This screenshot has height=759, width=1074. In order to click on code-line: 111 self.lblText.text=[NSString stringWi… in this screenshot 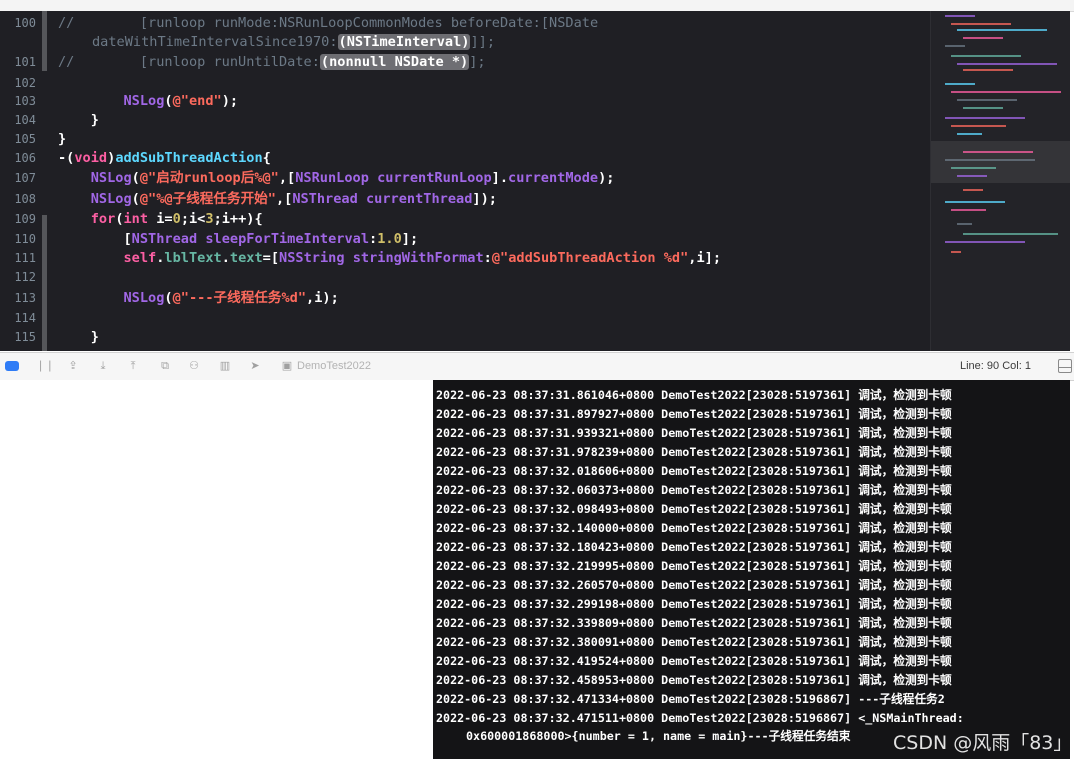, I will do `click(465, 258)`.